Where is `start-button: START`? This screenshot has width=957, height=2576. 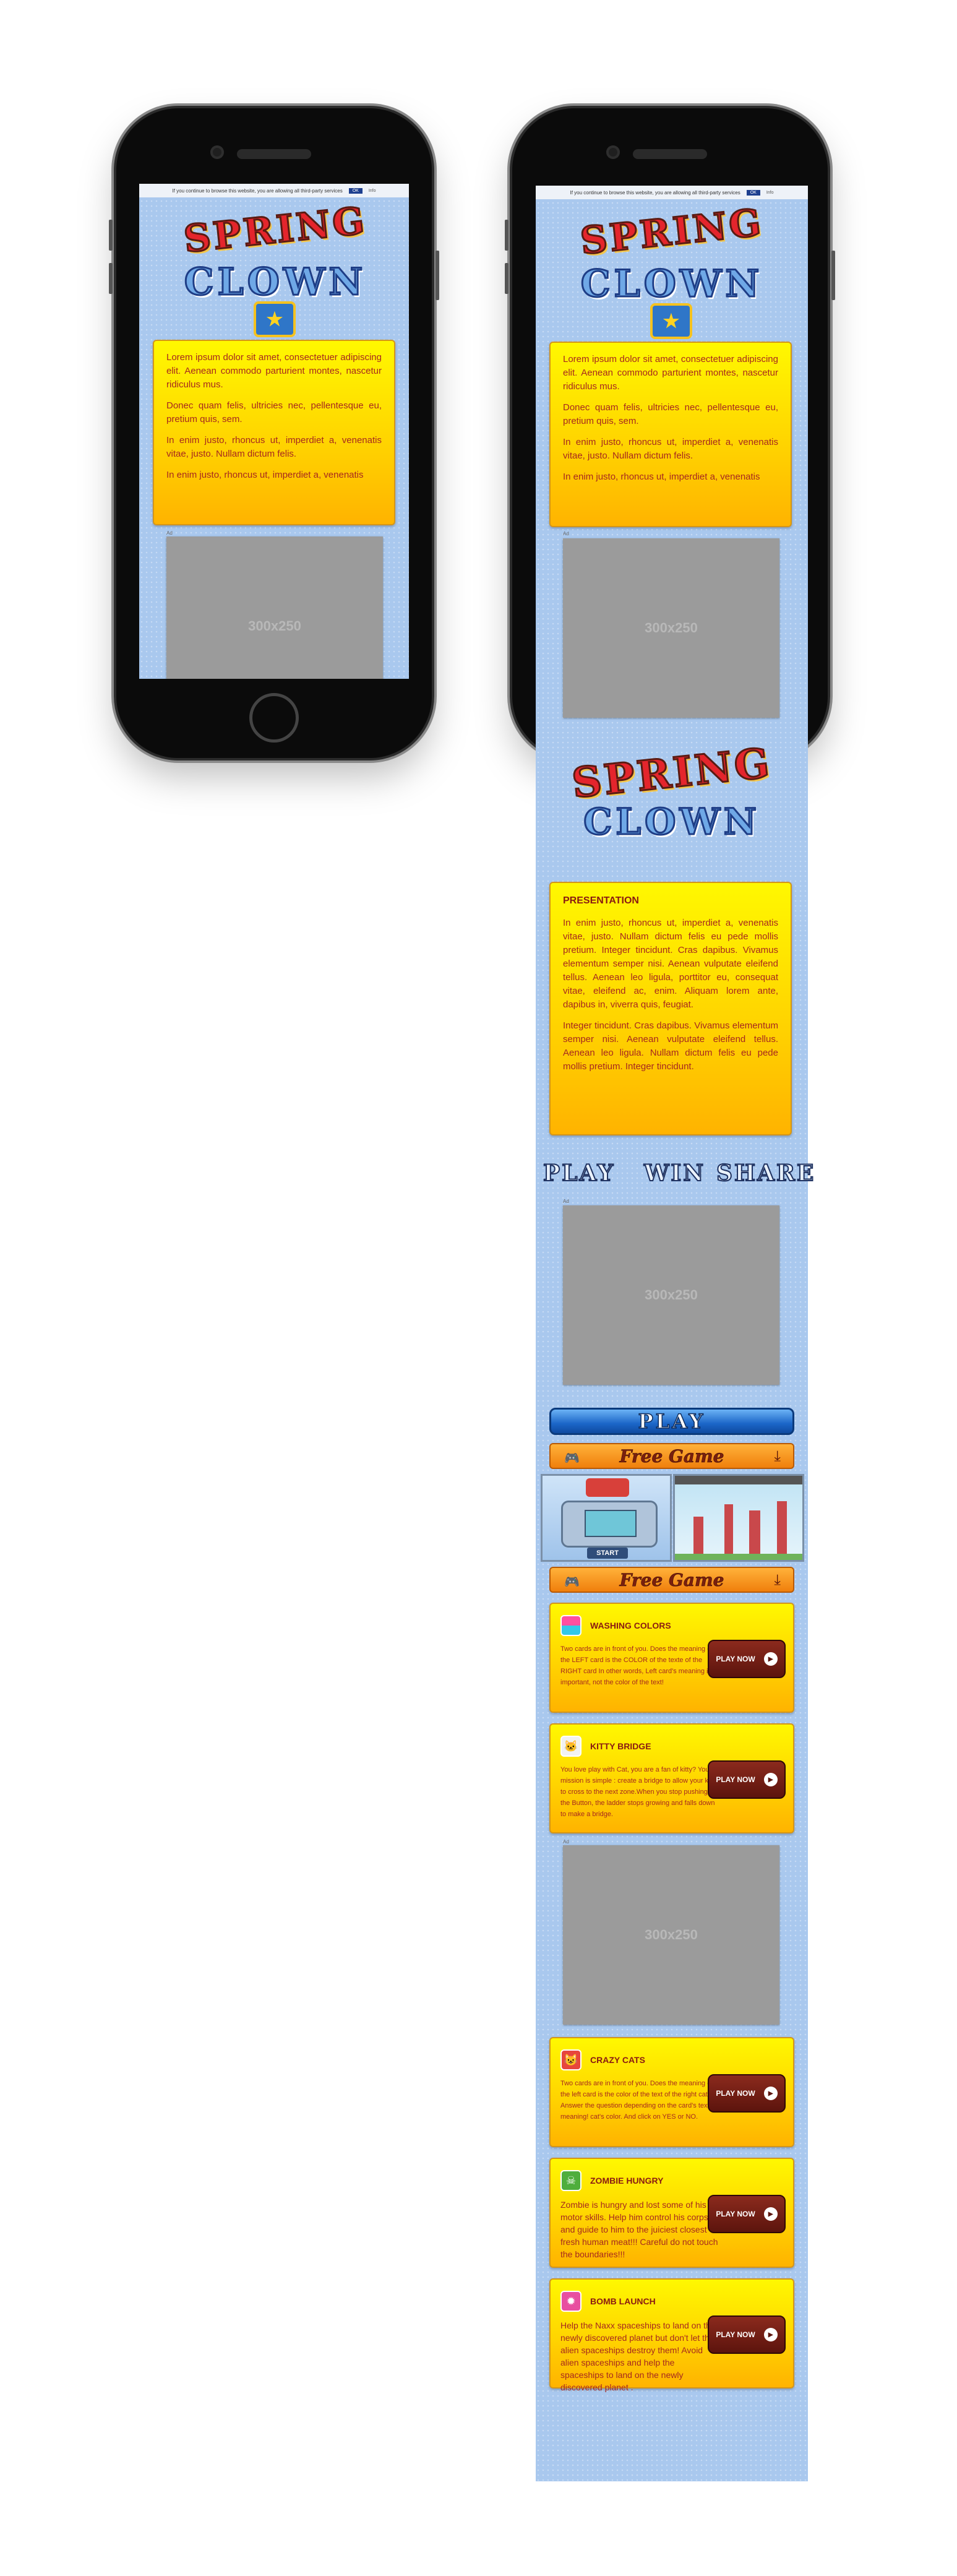 start-button: START is located at coordinates (607, 1553).